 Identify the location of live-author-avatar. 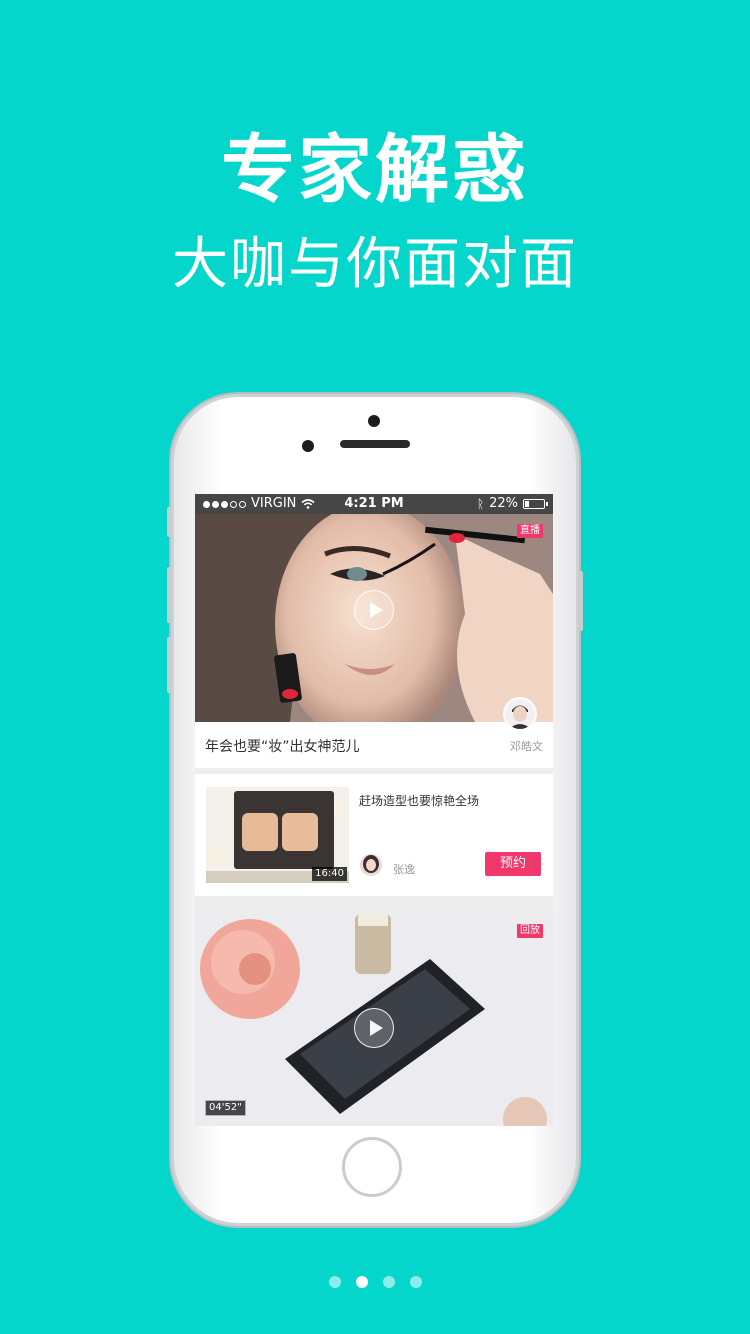
(520, 714).